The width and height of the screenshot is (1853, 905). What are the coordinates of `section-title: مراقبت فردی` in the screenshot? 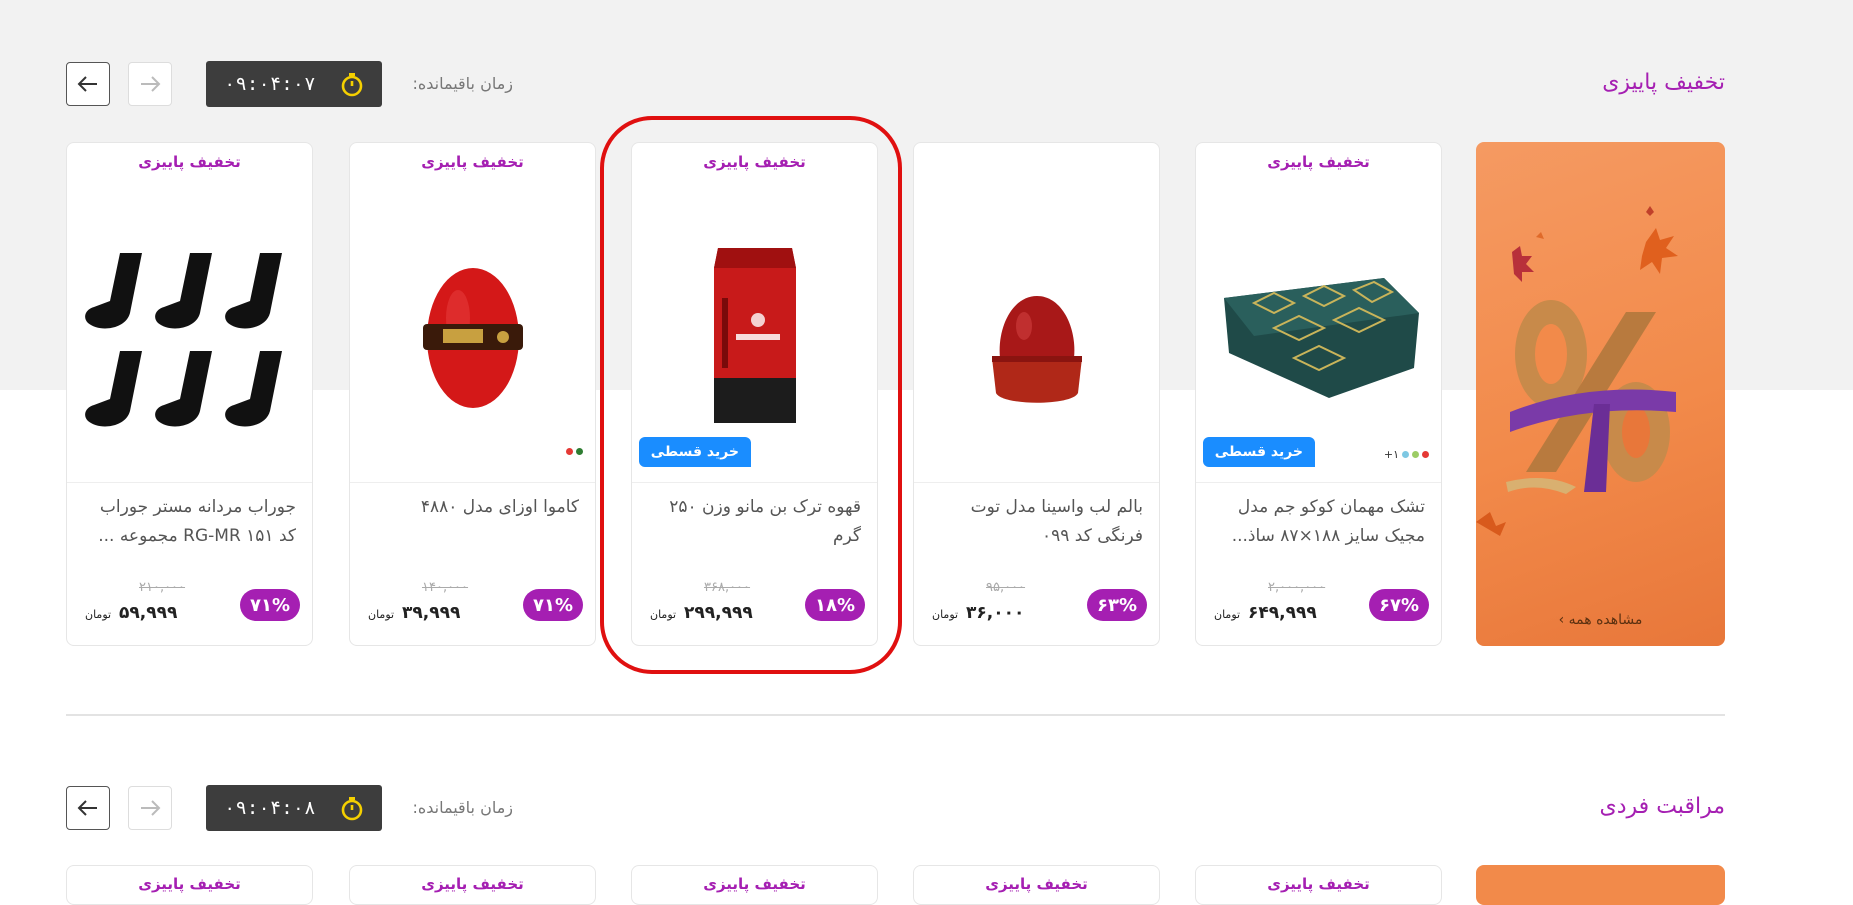 It's located at (1662, 806).